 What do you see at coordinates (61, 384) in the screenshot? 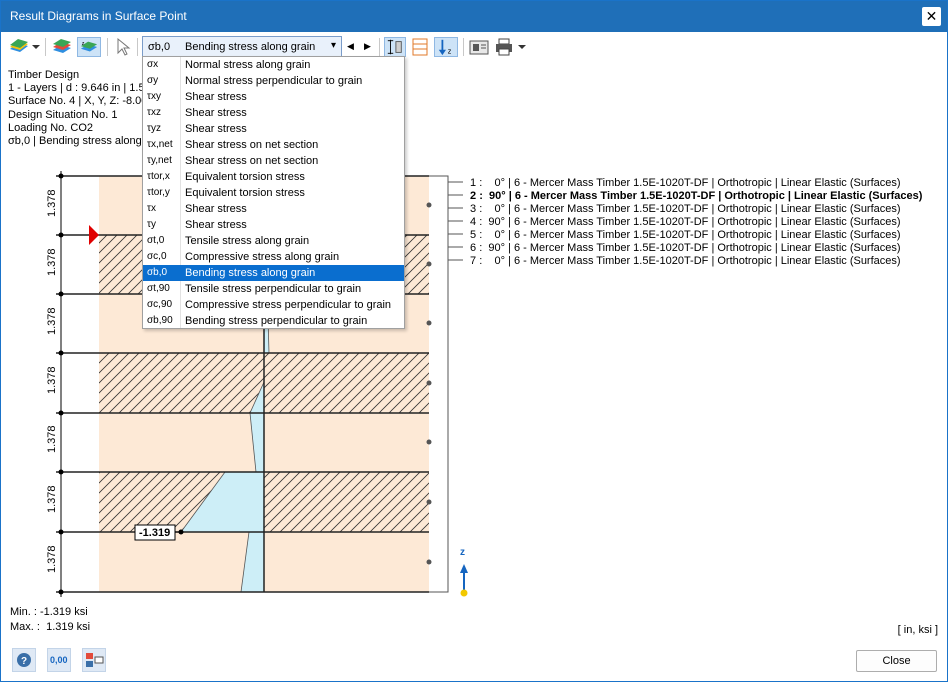
I see `dimension-line` at bounding box center [61, 384].